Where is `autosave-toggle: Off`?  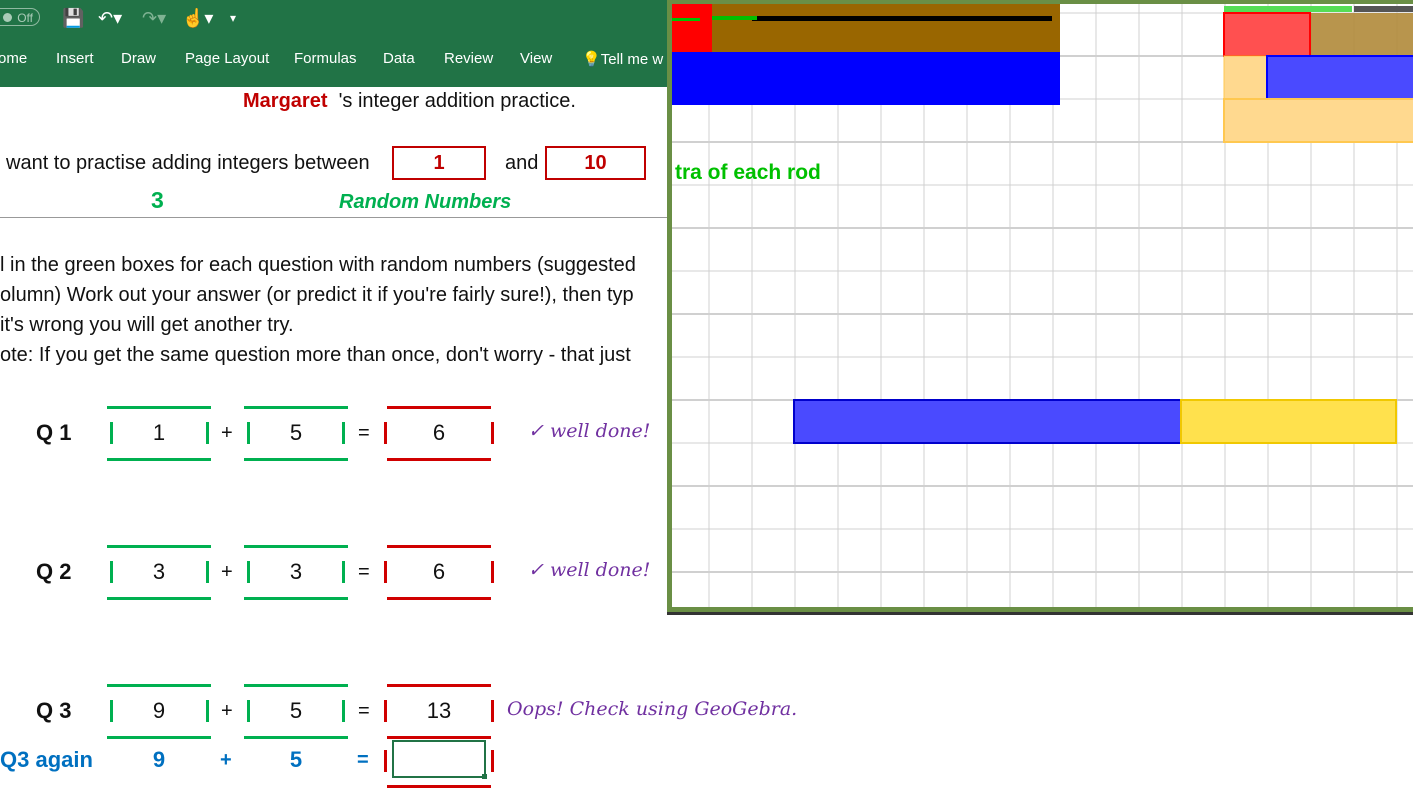 autosave-toggle: Off is located at coordinates (20, 17).